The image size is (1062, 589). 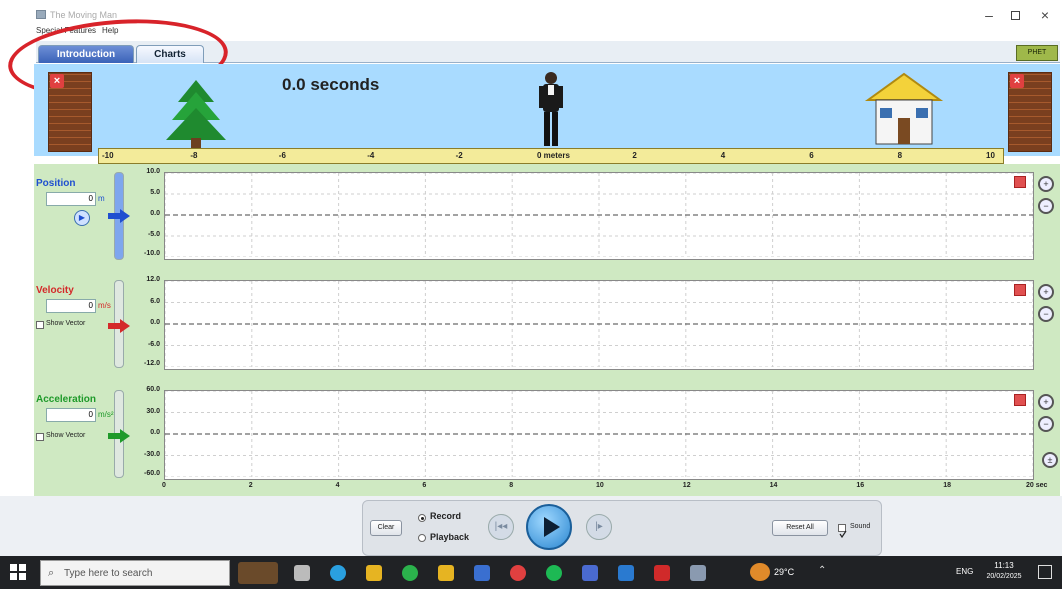 I want to click on time-tick-label: 0, so click(x=164, y=485).